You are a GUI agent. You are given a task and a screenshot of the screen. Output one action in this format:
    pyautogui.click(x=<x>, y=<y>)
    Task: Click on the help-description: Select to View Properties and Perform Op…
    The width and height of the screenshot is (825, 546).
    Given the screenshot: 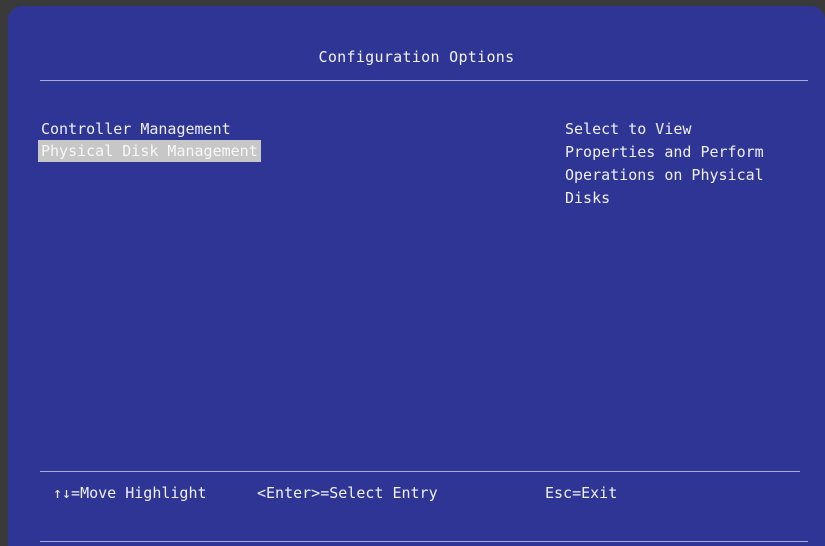 What is the action you would take?
    pyautogui.click(x=664, y=163)
    